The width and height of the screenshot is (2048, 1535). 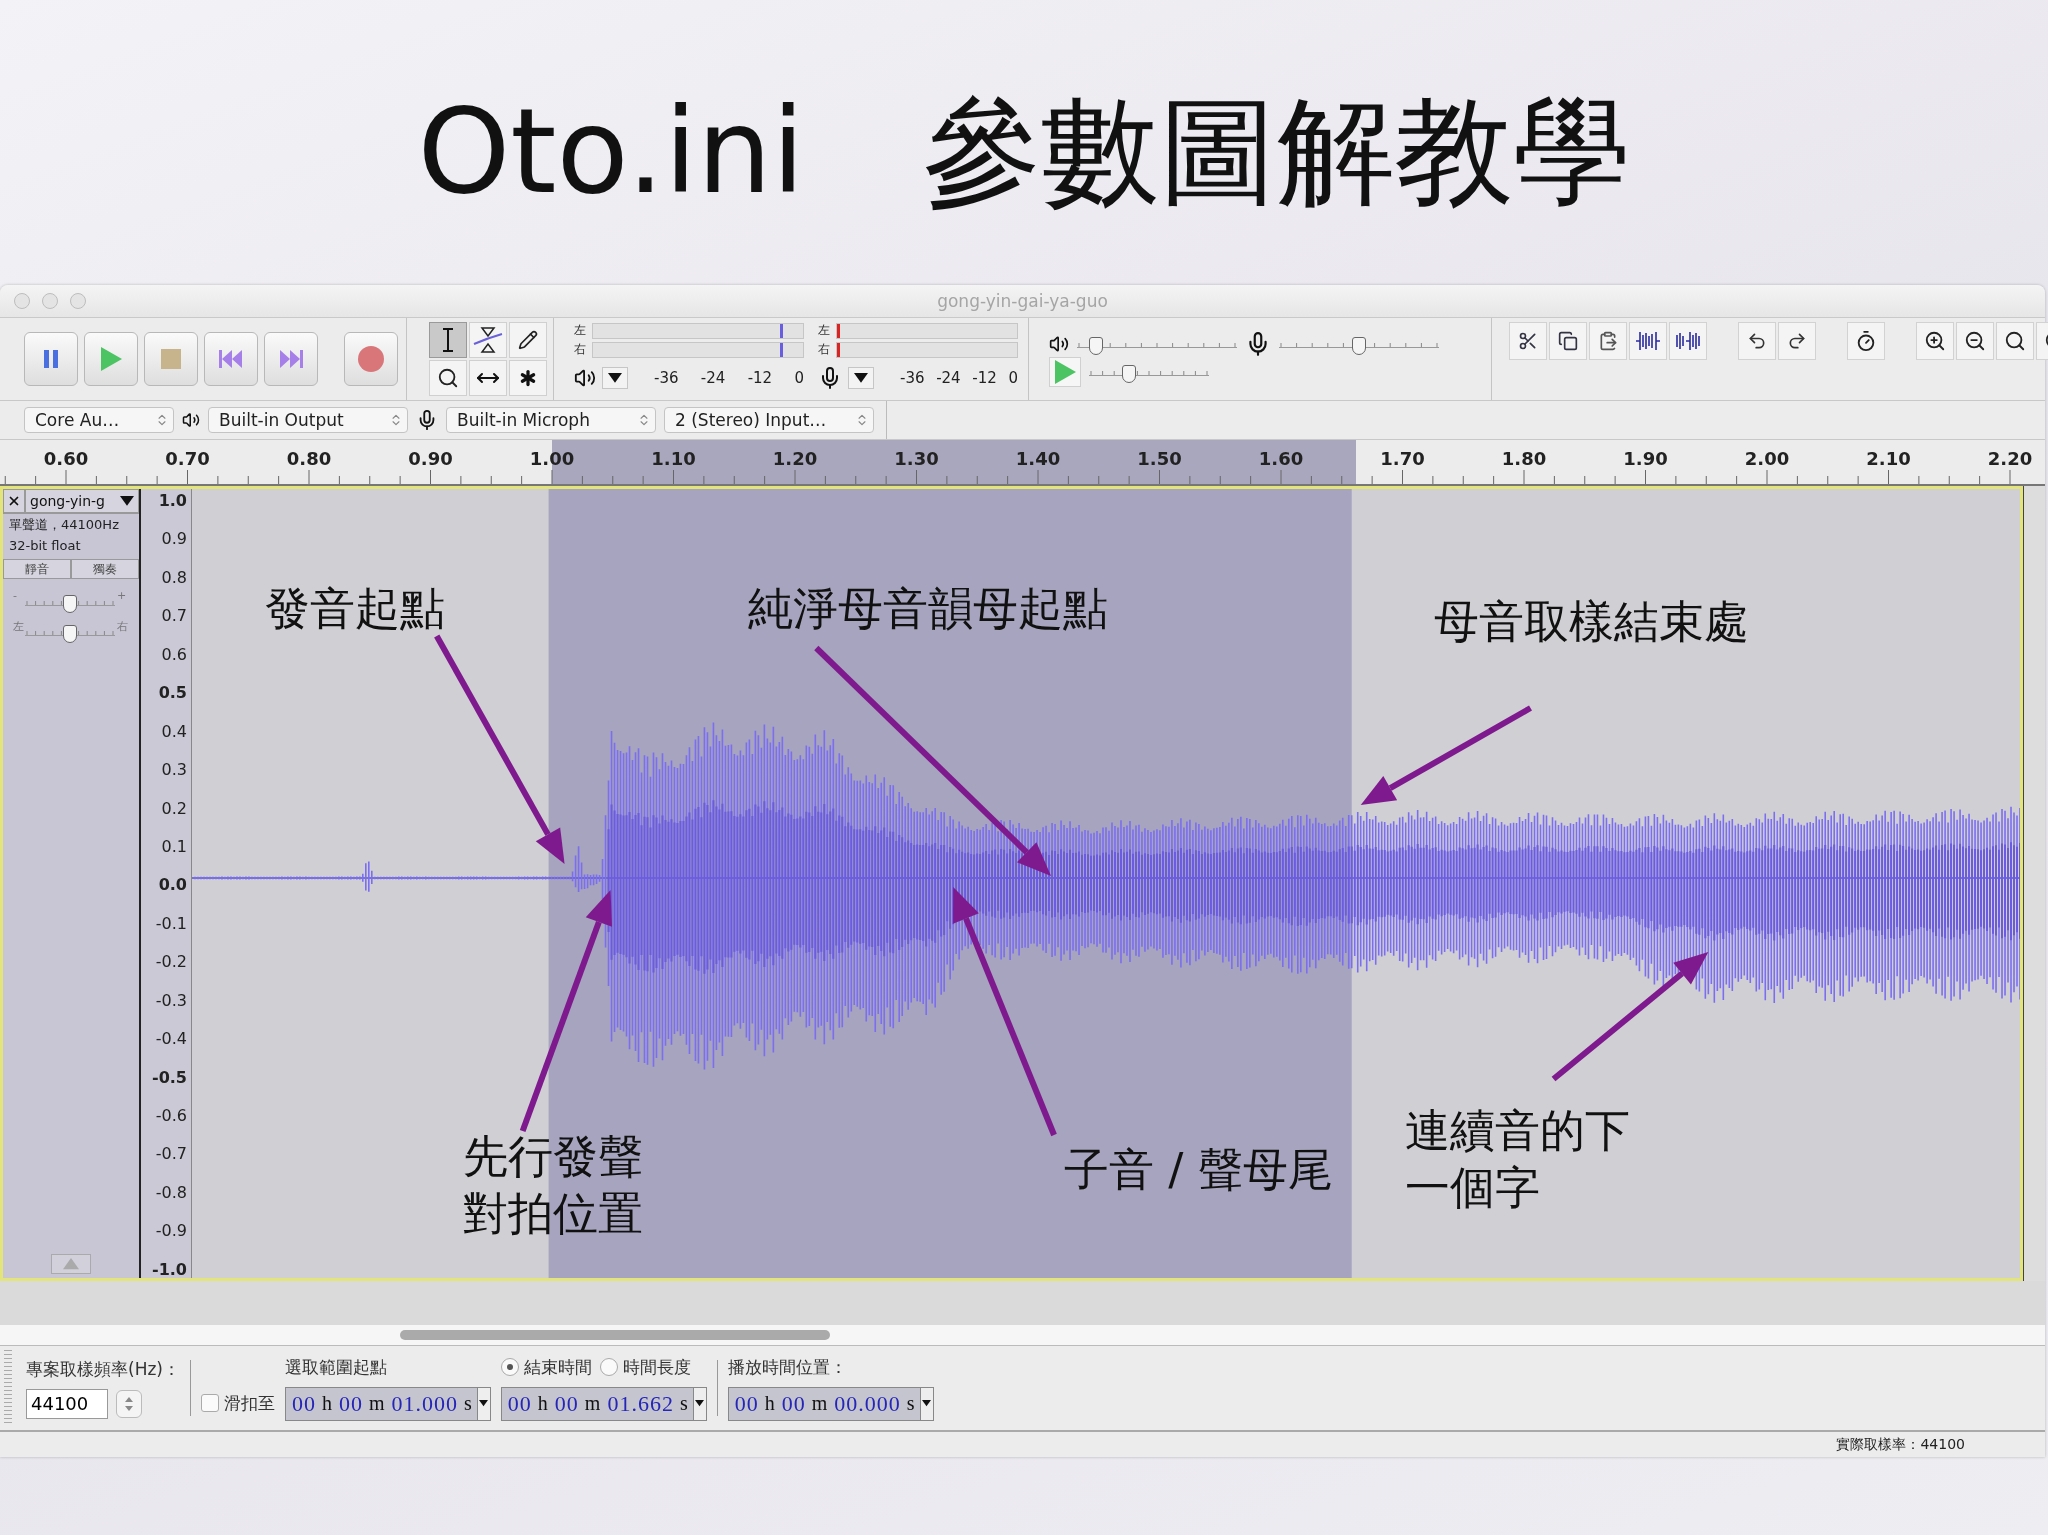 What do you see at coordinates (1900, 1444) in the screenshot?
I see `status-text: 實際取樣率：44100` at bounding box center [1900, 1444].